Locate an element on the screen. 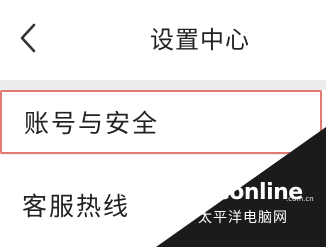 This screenshot has width=326, height=247. settings-item-label: 账号与安全 is located at coordinates (92, 123).